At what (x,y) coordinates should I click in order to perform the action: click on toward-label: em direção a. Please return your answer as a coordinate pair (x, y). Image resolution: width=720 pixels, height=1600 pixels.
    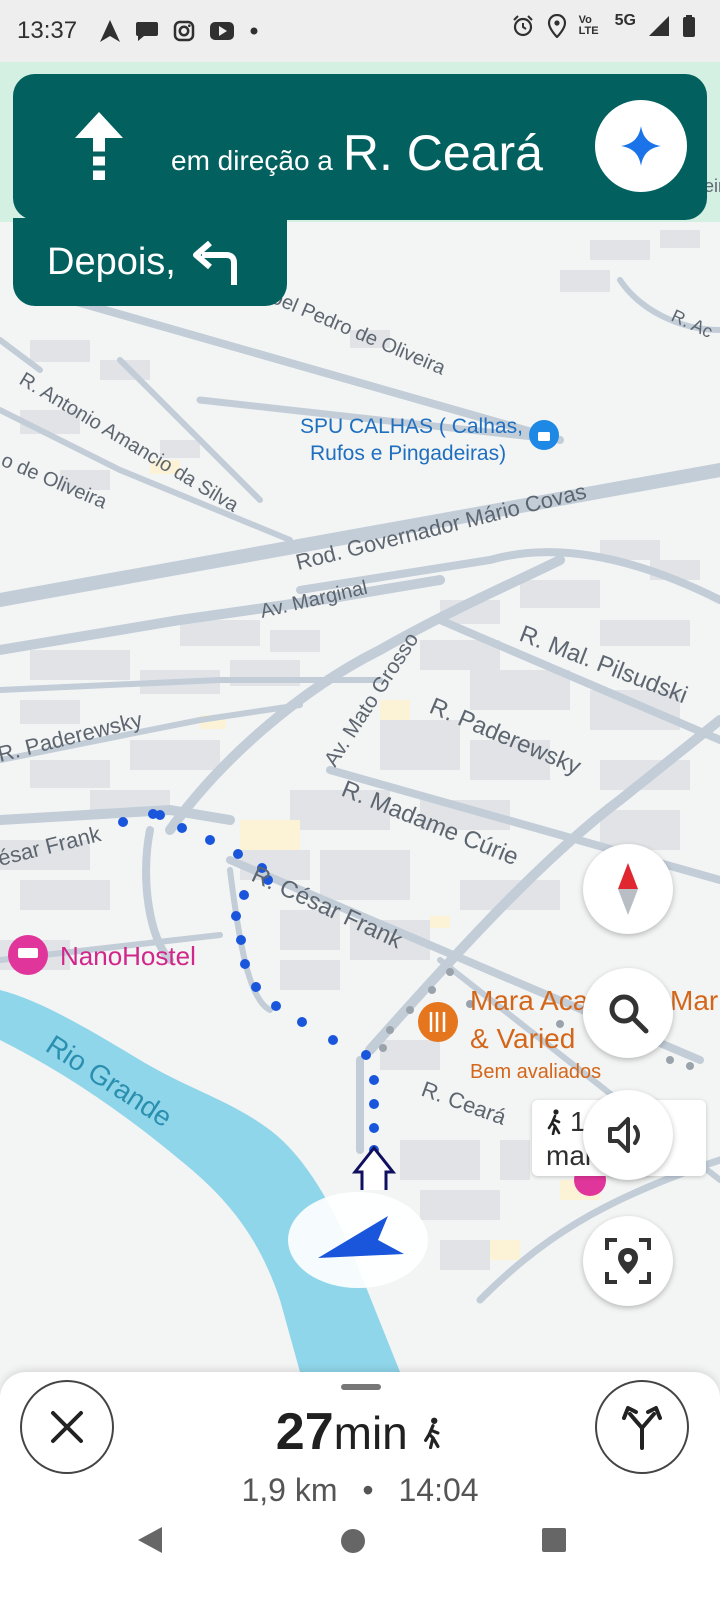
    Looking at the image, I should click on (252, 160).